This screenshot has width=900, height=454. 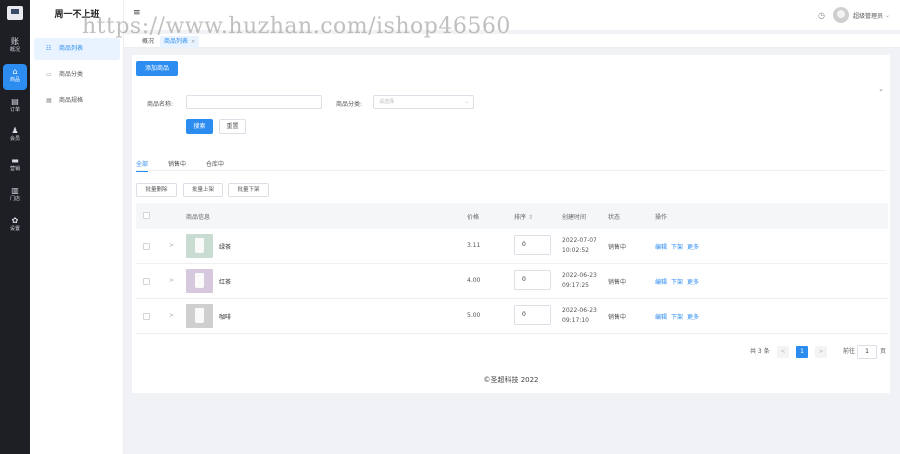 I want to click on rail-item-orders: ▤ 订单, so click(x=15, y=107).